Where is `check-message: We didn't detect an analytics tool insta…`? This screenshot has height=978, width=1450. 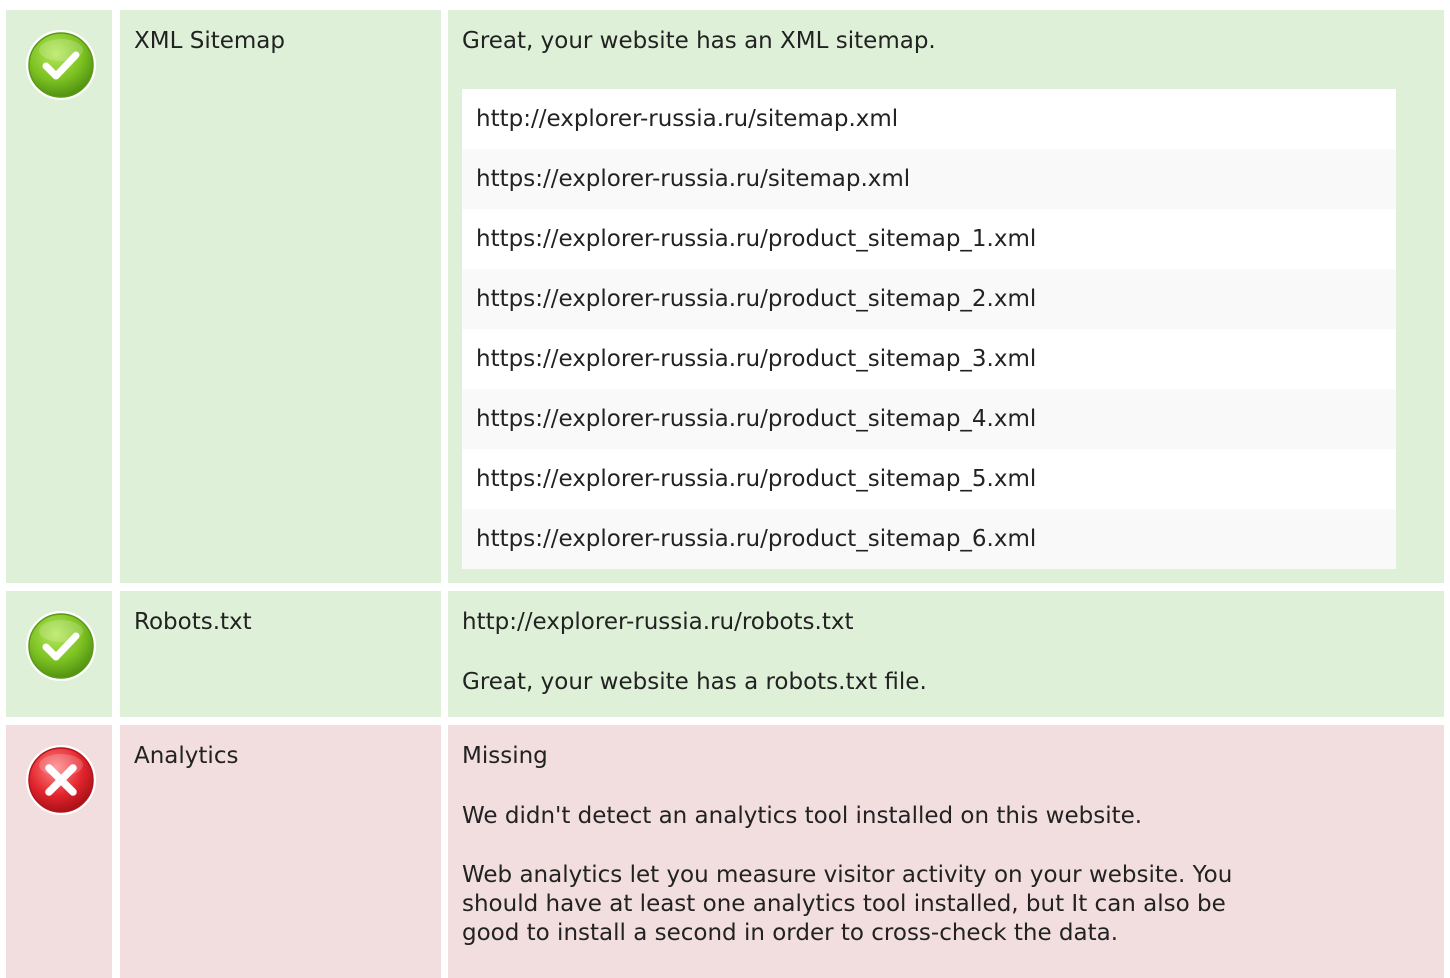
check-message: We didn't detect an analytics tool insta… is located at coordinates (802, 816).